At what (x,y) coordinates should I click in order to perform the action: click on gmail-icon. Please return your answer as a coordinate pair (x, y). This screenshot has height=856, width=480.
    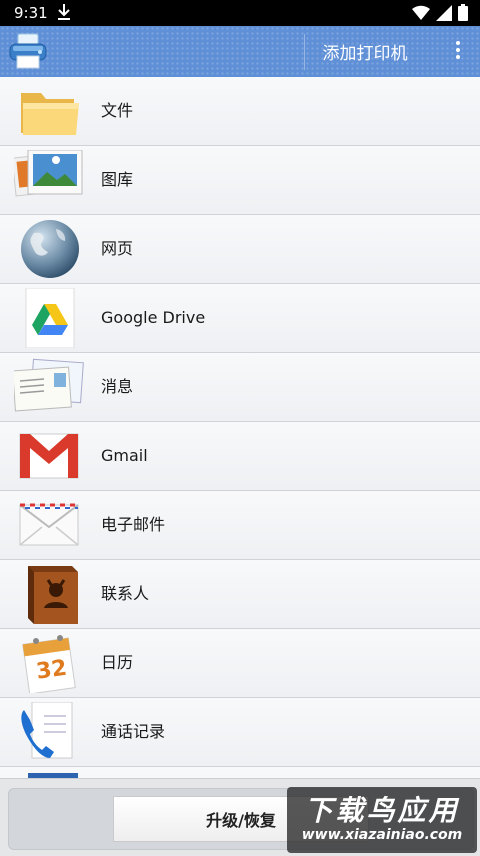
    Looking at the image, I should click on (50, 456).